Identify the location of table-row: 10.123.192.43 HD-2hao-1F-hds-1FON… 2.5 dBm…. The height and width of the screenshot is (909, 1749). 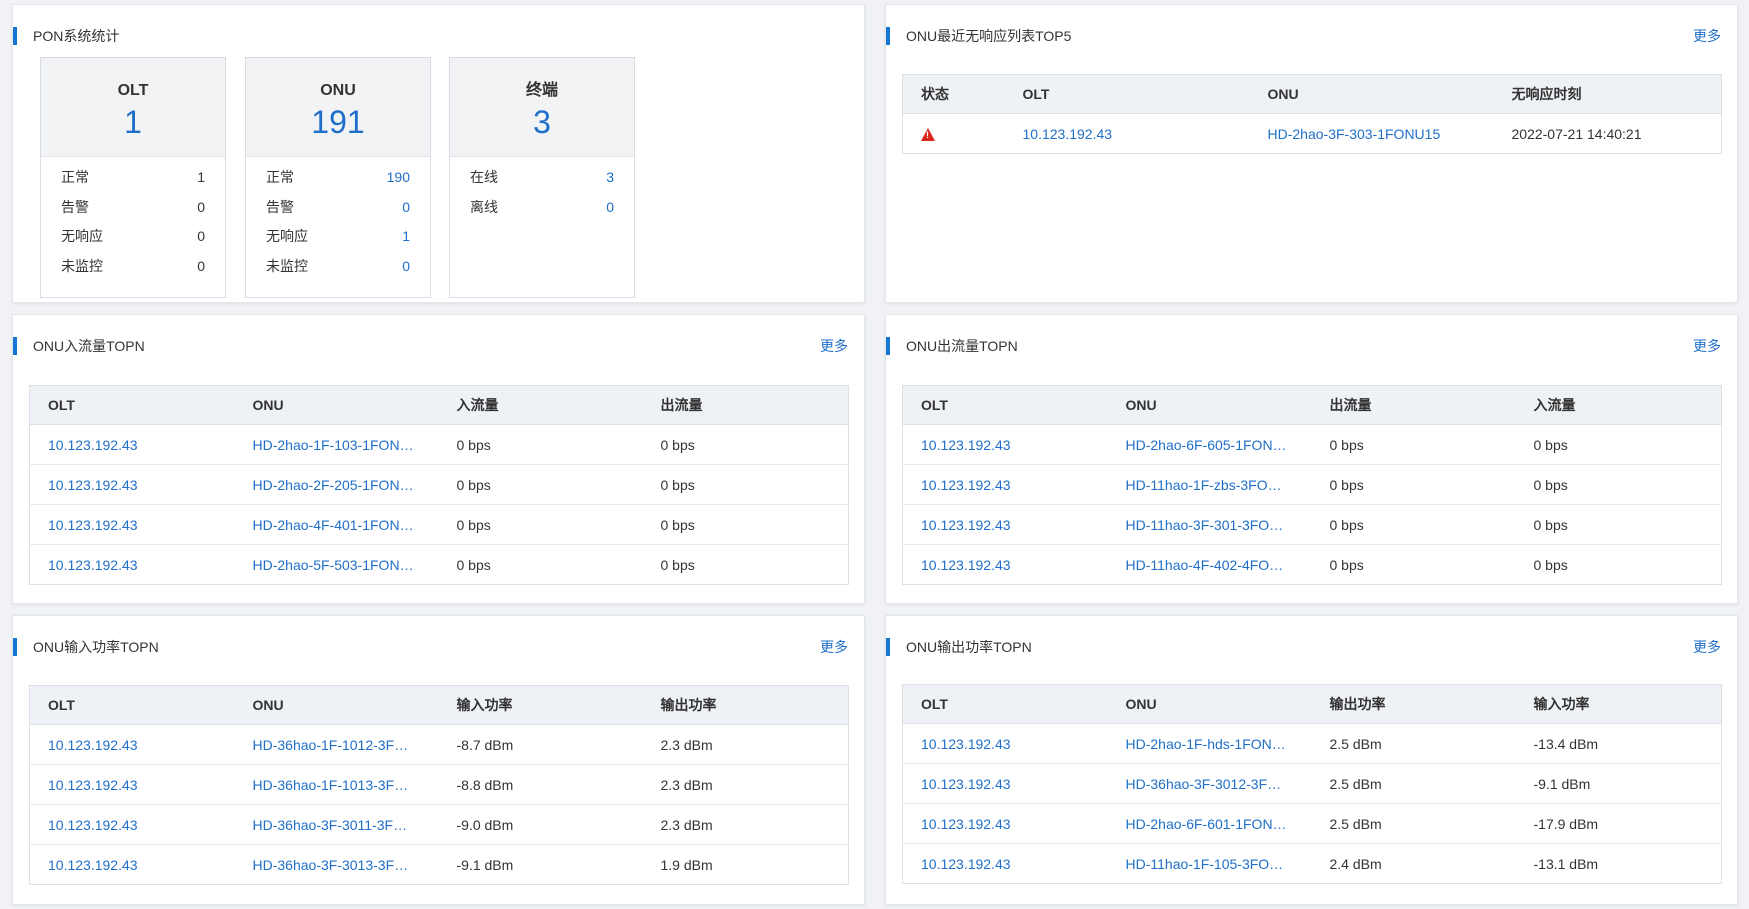
(1312, 743).